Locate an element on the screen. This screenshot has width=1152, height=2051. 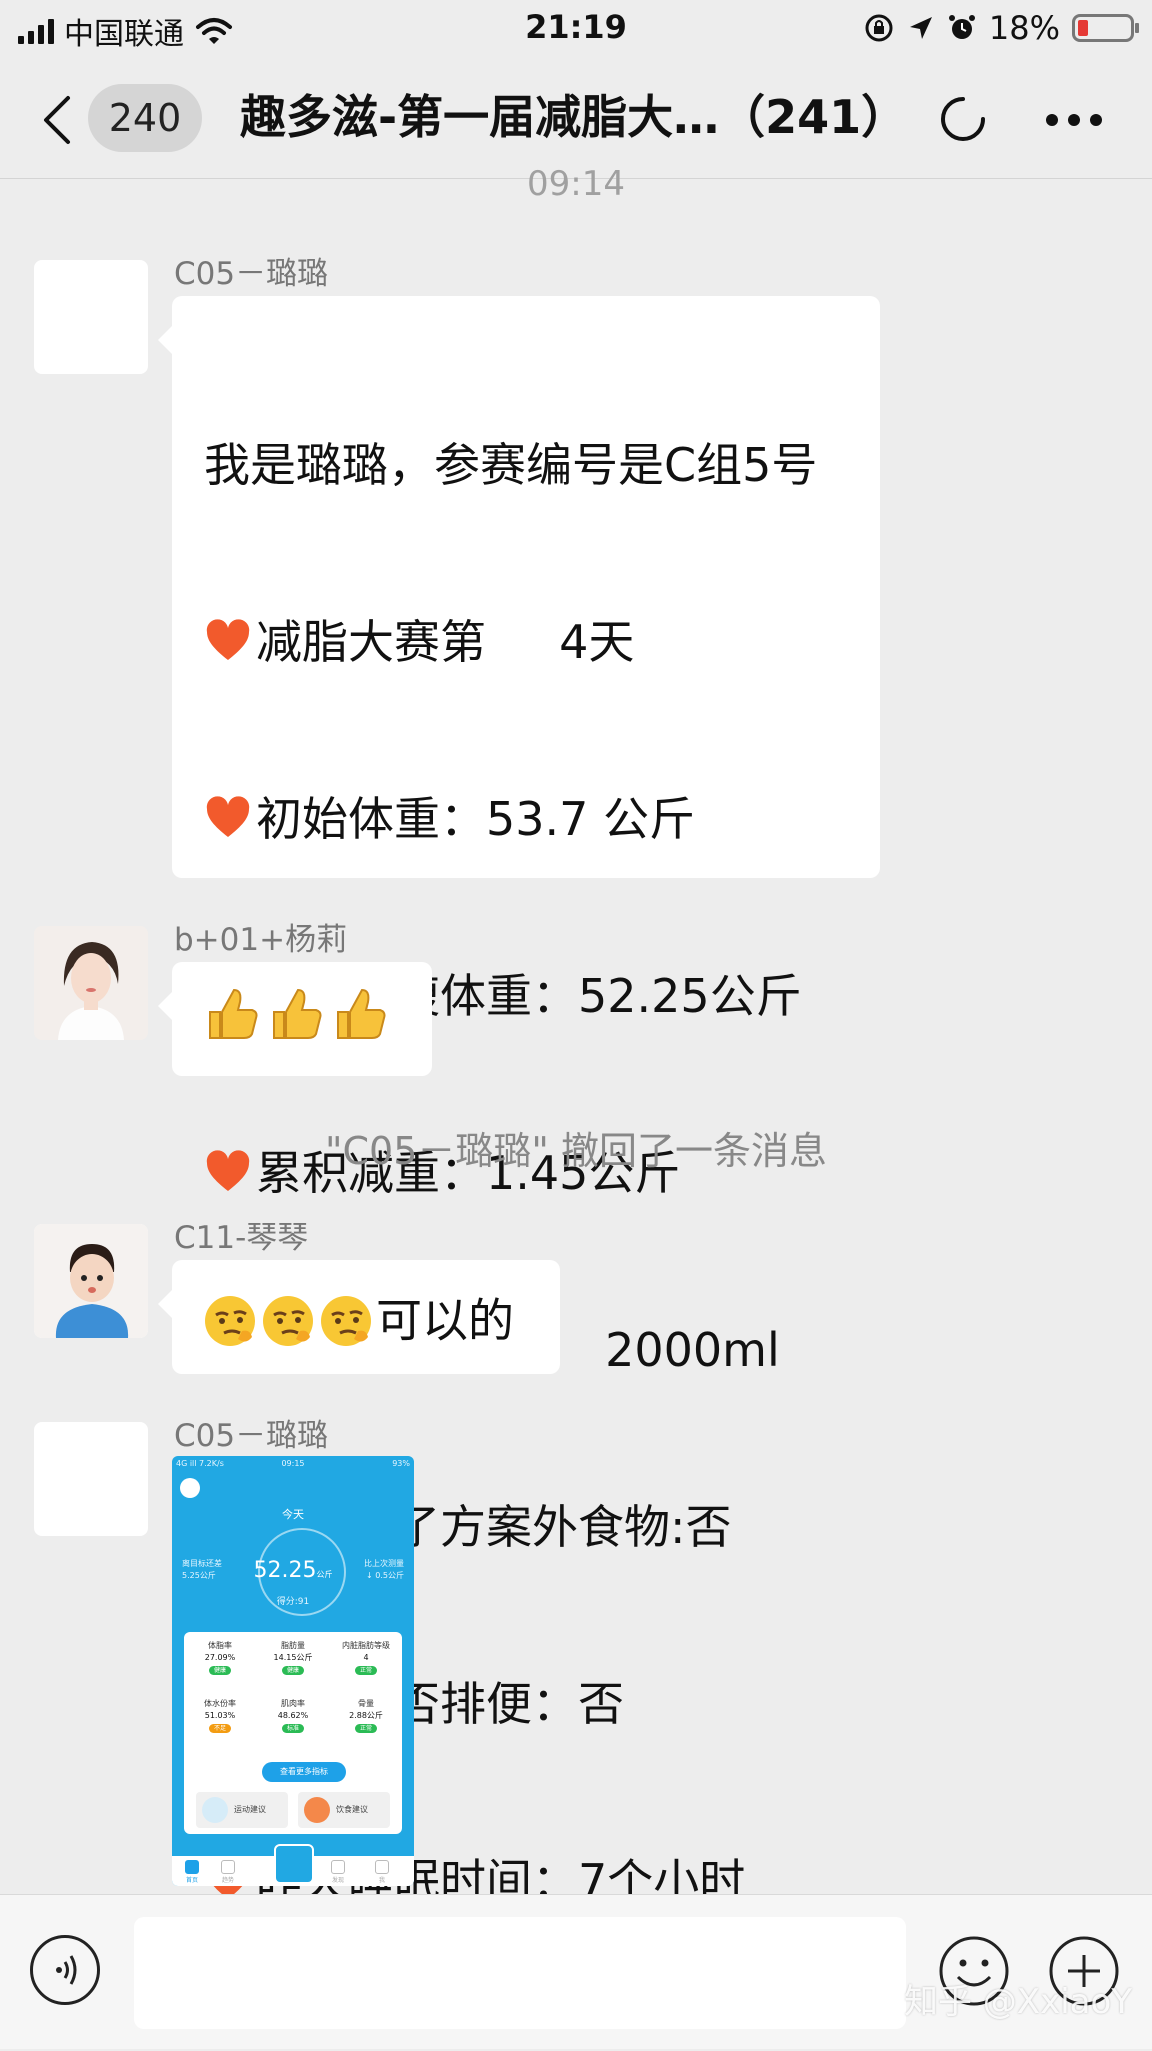
voice-button is located at coordinates (65, 1970).